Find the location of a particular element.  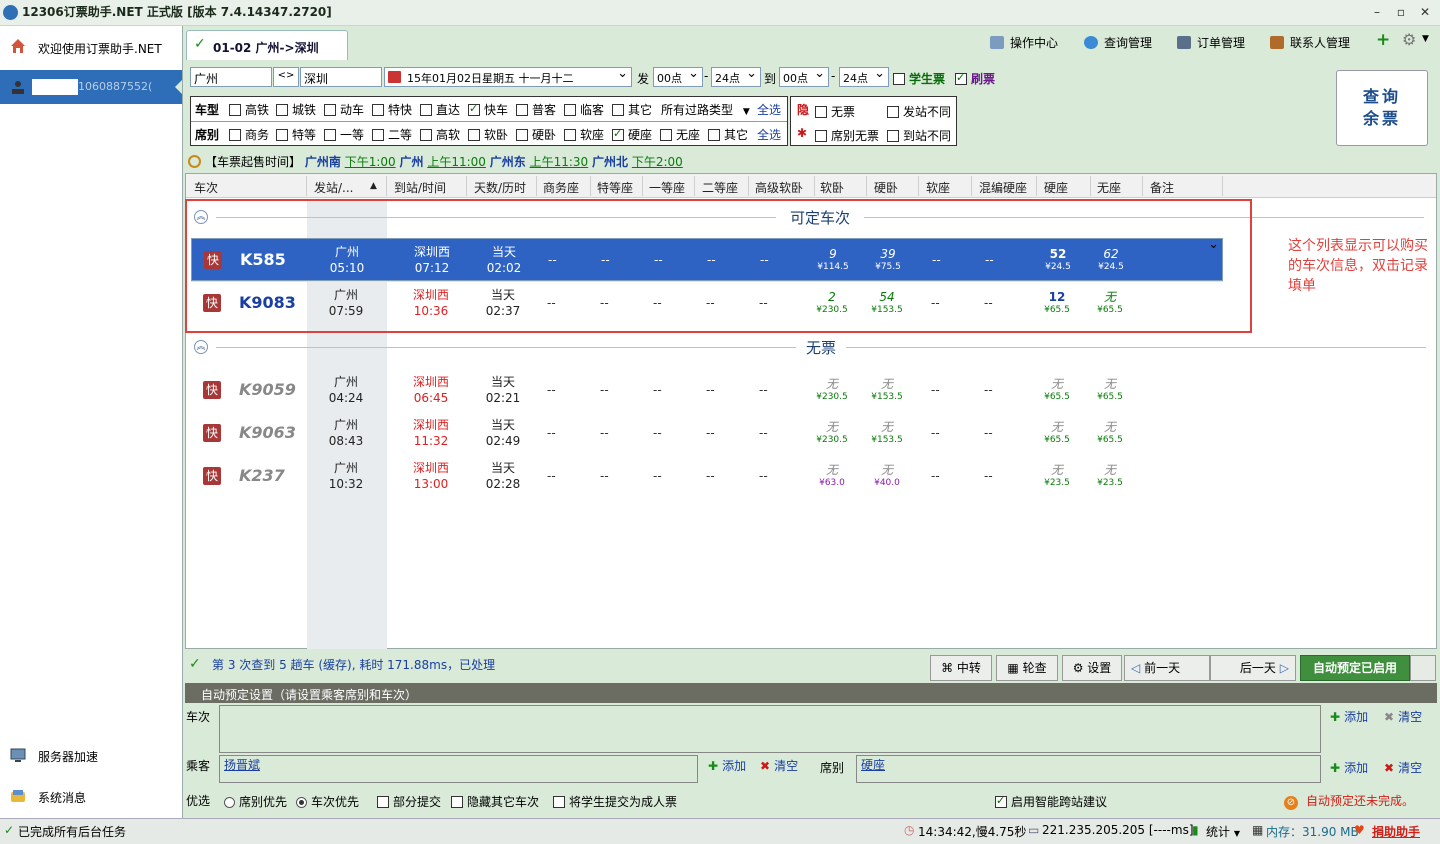

swap-stations-button: <> is located at coordinates (286, 77).